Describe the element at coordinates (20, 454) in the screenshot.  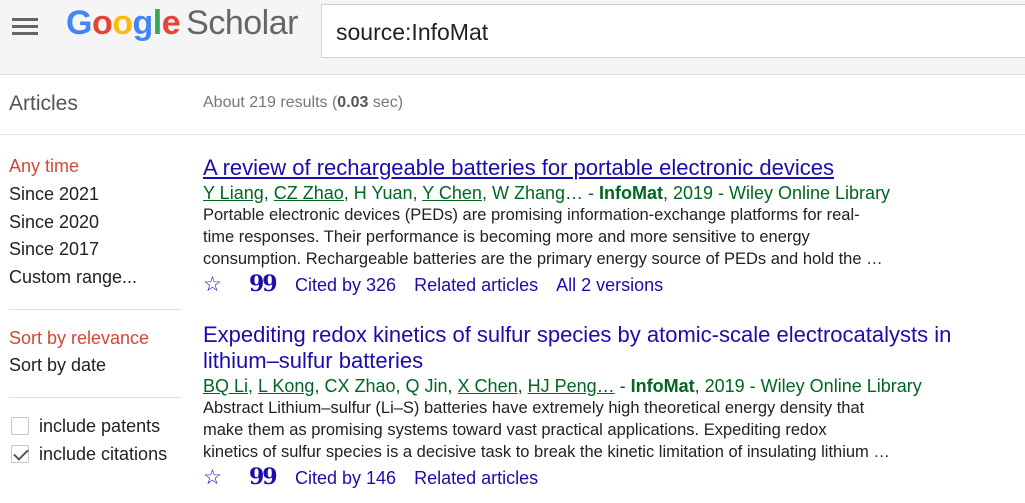
I see `include-citations-checkbox` at that location.